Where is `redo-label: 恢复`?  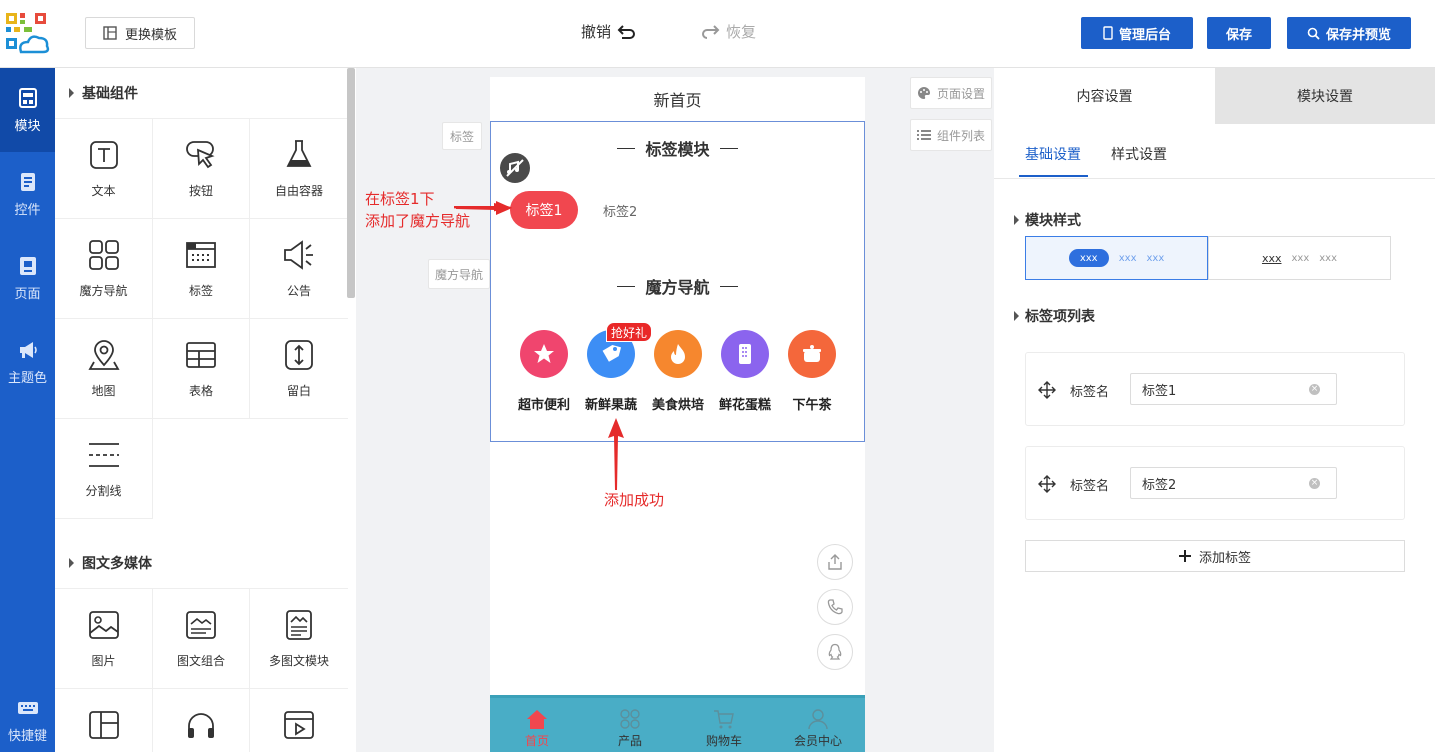
redo-label: 恢复 is located at coordinates (741, 32).